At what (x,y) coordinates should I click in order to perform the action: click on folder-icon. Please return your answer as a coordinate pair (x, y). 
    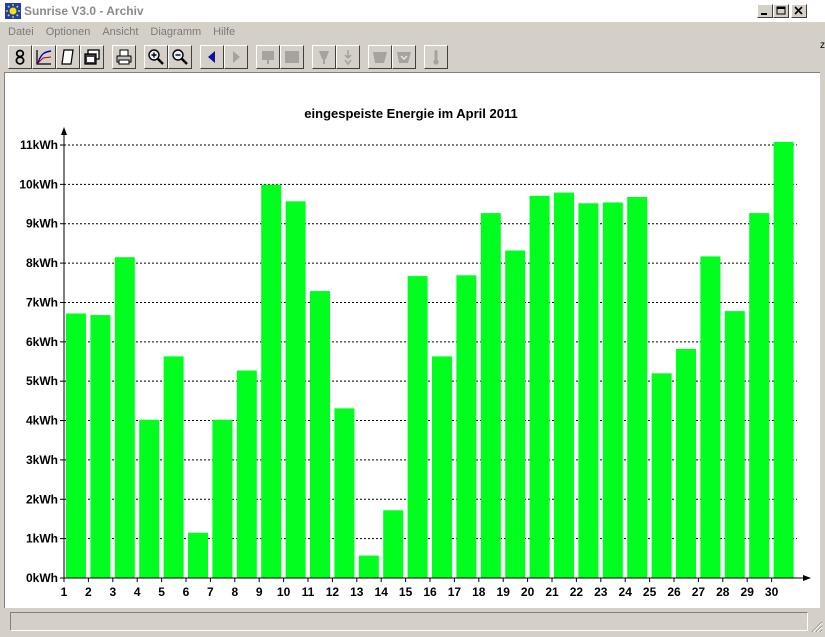
    Looking at the image, I should click on (380, 57).